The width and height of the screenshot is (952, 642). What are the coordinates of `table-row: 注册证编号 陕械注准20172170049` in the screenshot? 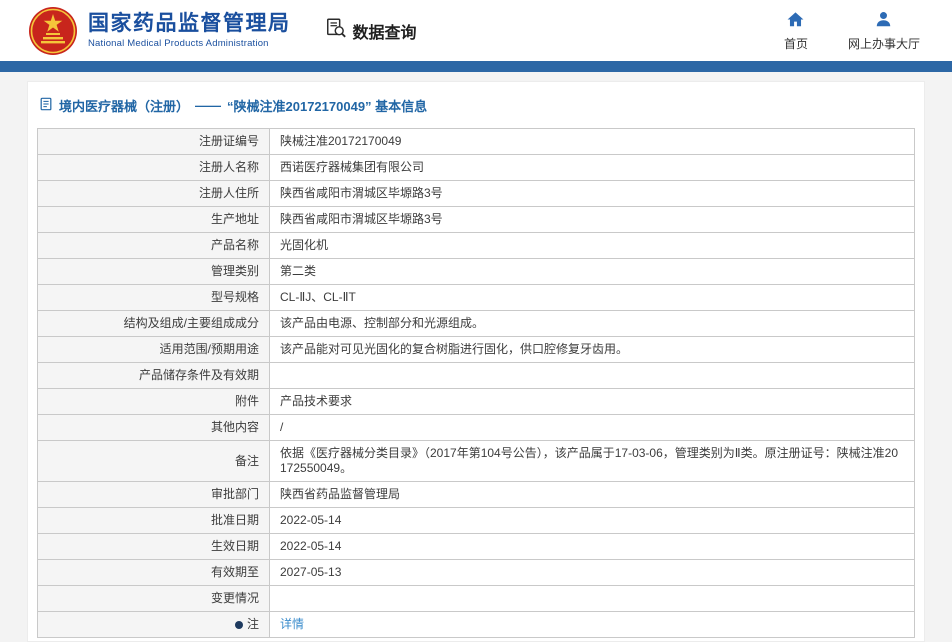 It's located at (476, 141).